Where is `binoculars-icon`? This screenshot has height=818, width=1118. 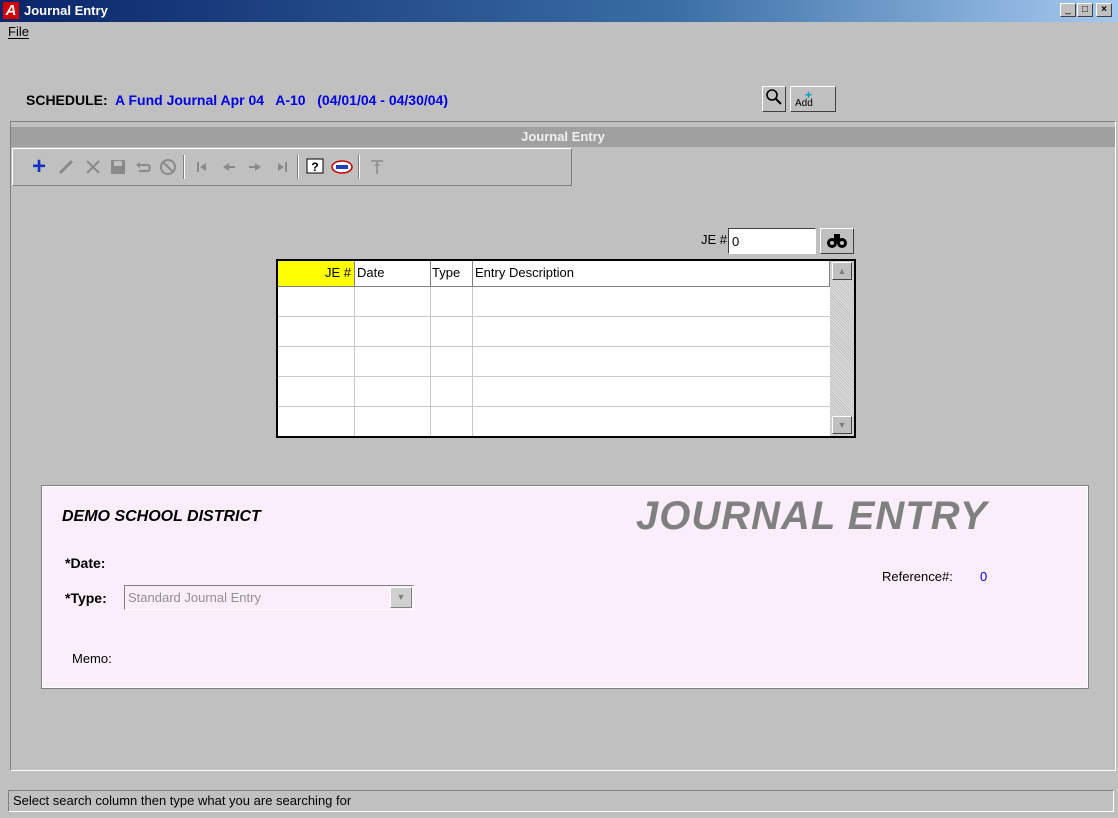
binoculars-icon is located at coordinates (837, 241).